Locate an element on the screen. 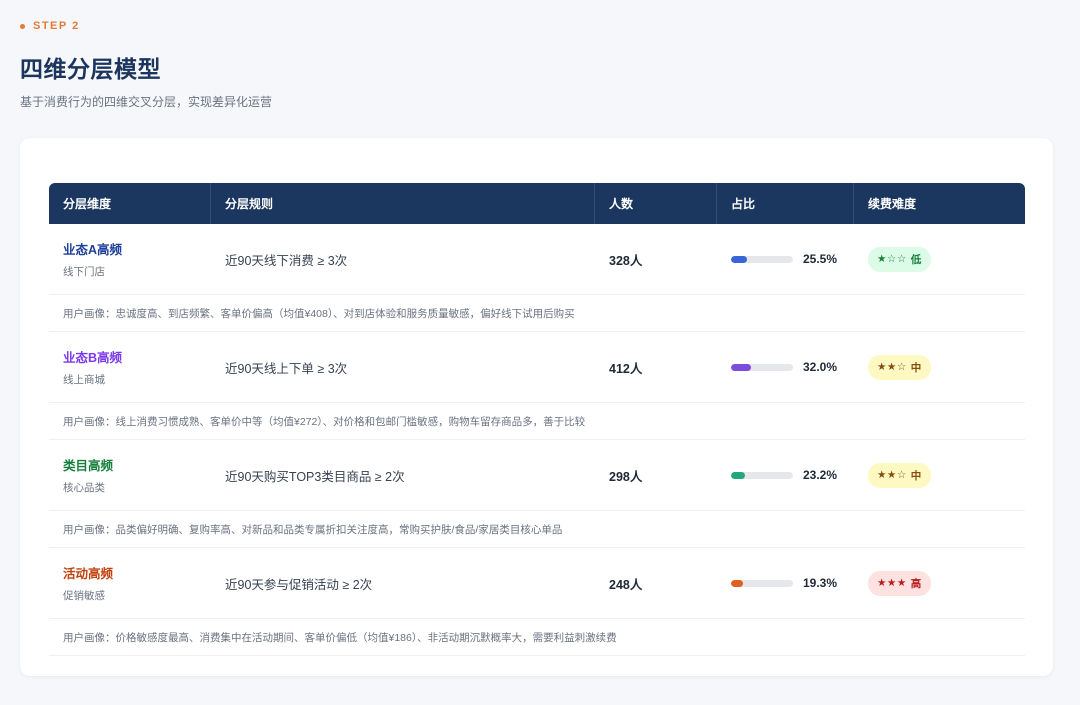 The height and width of the screenshot is (705, 1080). ratio-percent: 25.5% is located at coordinates (820, 259).